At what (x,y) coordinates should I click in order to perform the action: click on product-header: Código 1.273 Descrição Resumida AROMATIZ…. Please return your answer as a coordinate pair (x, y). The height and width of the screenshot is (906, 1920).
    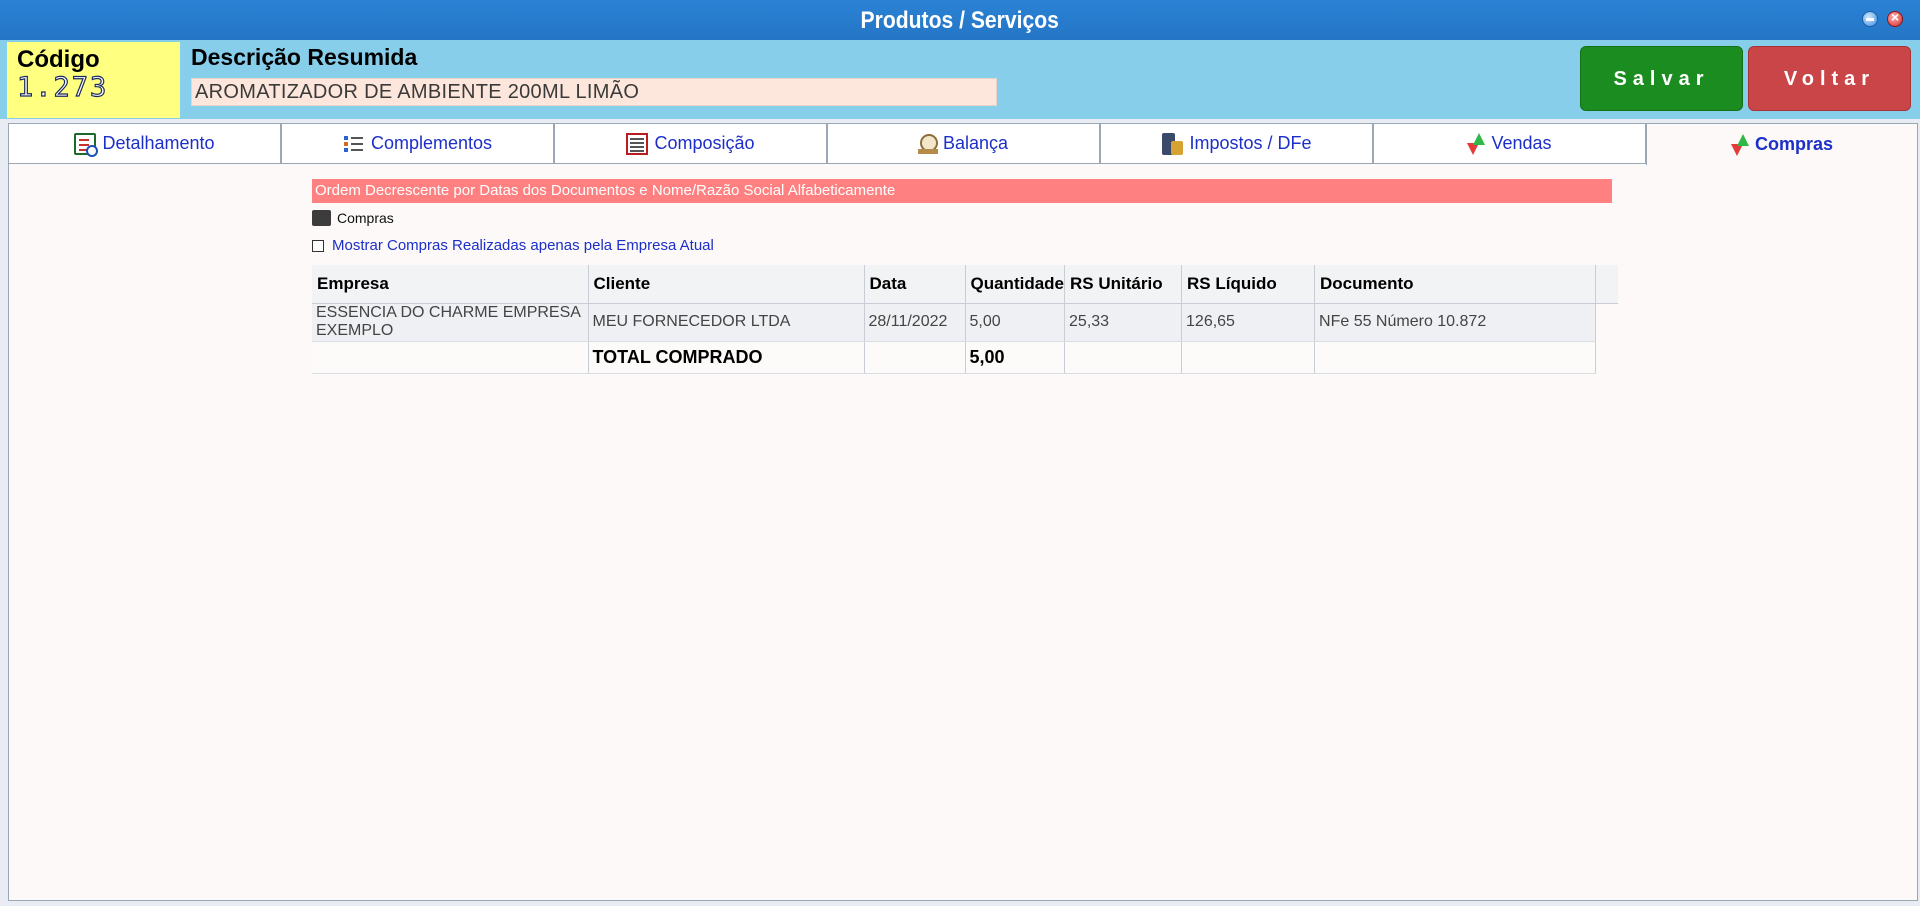
    Looking at the image, I should click on (960, 79).